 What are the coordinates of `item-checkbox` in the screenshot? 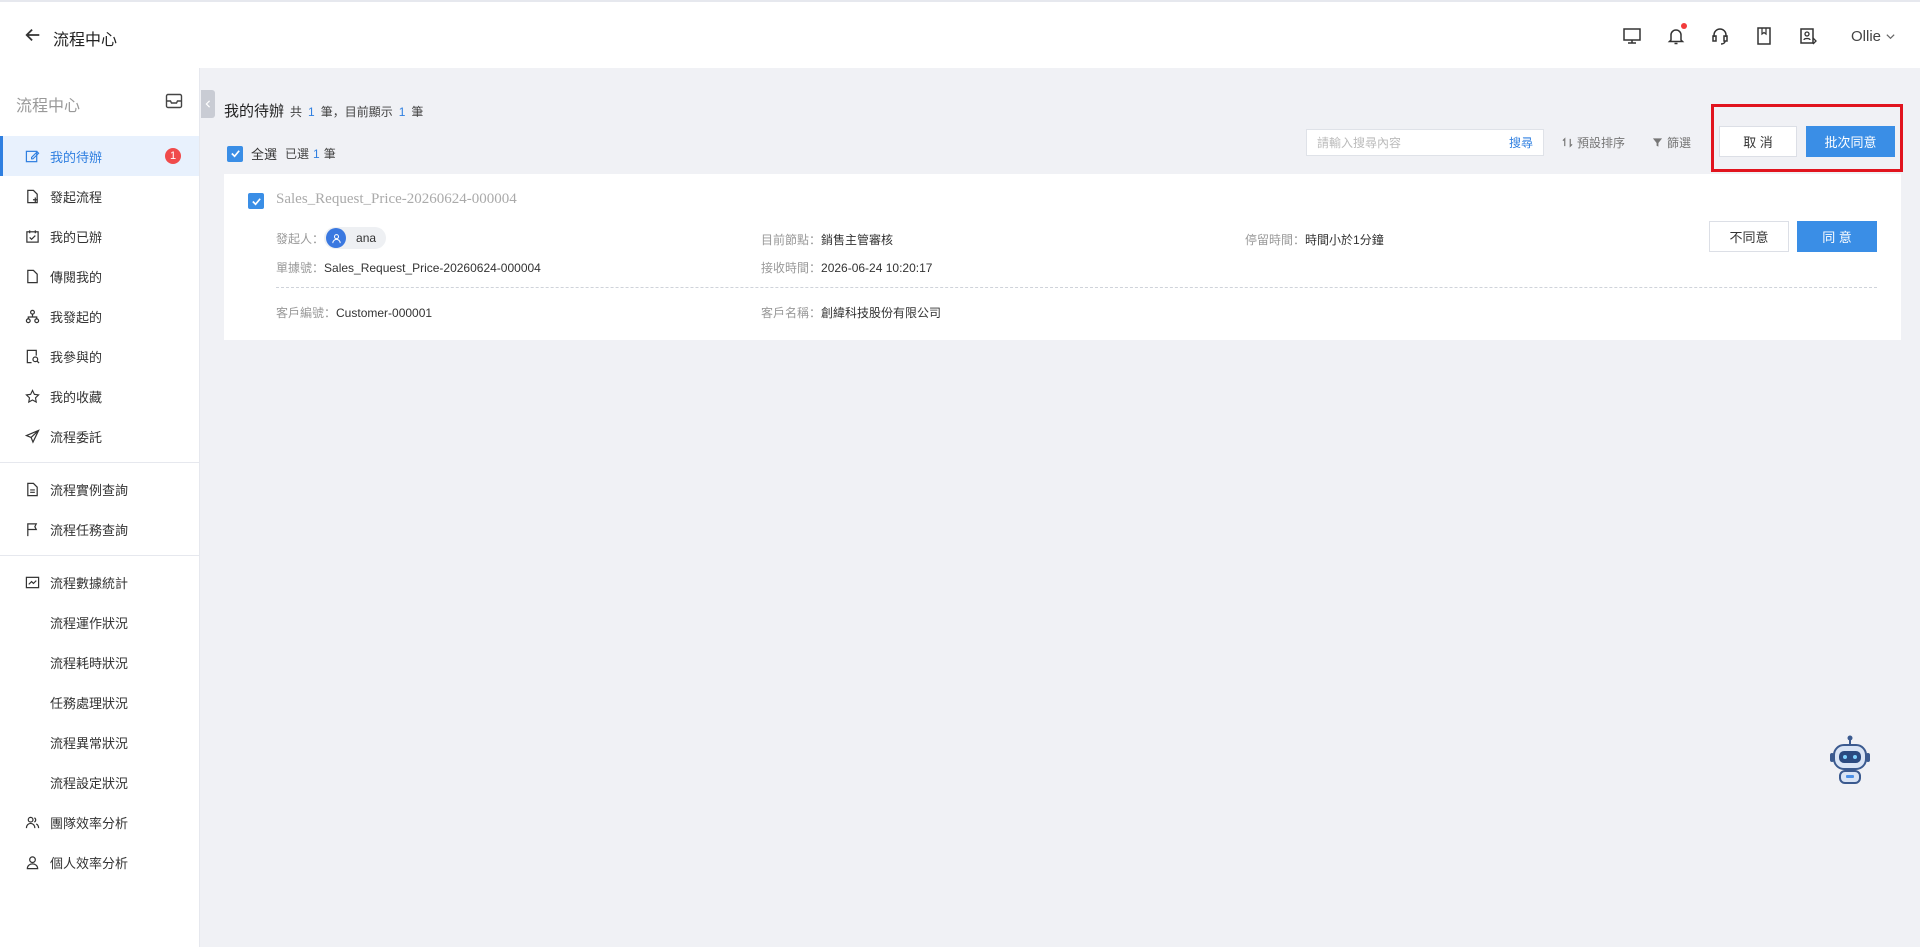 It's located at (256, 201).